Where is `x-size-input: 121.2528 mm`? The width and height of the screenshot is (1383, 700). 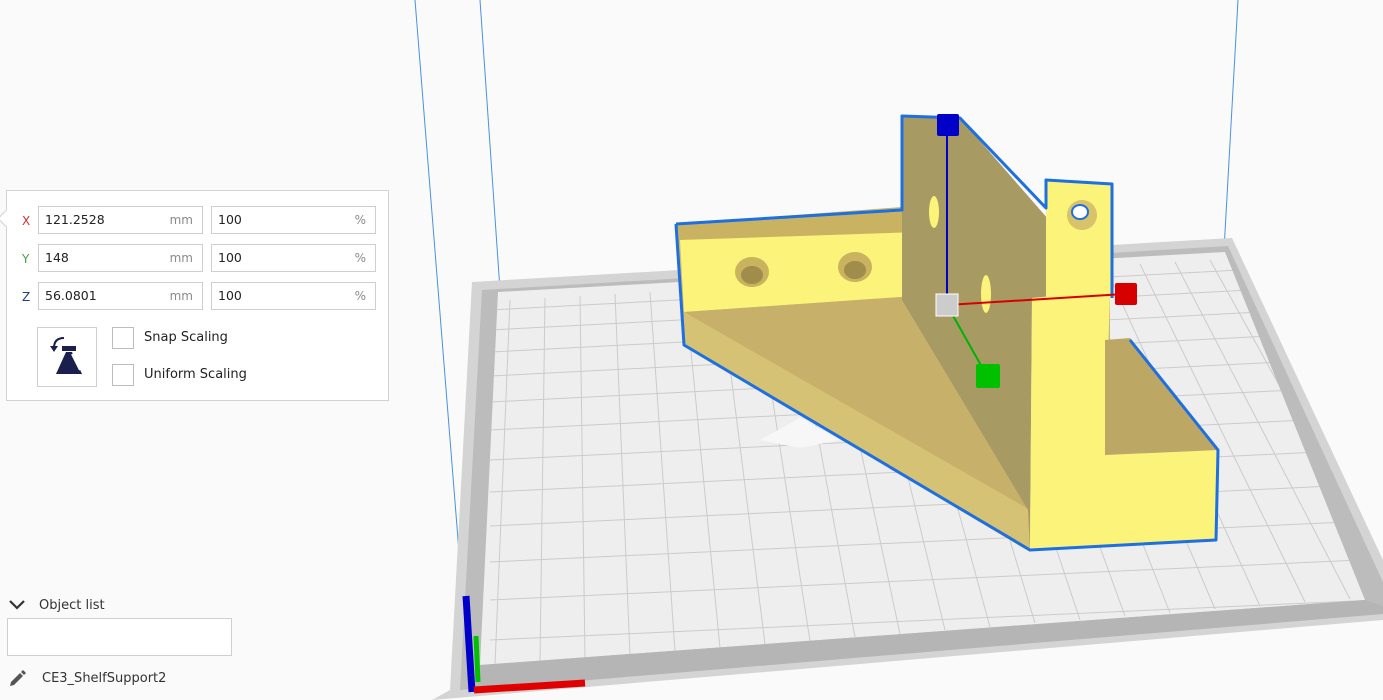
x-size-input: 121.2528 mm is located at coordinates (120, 220).